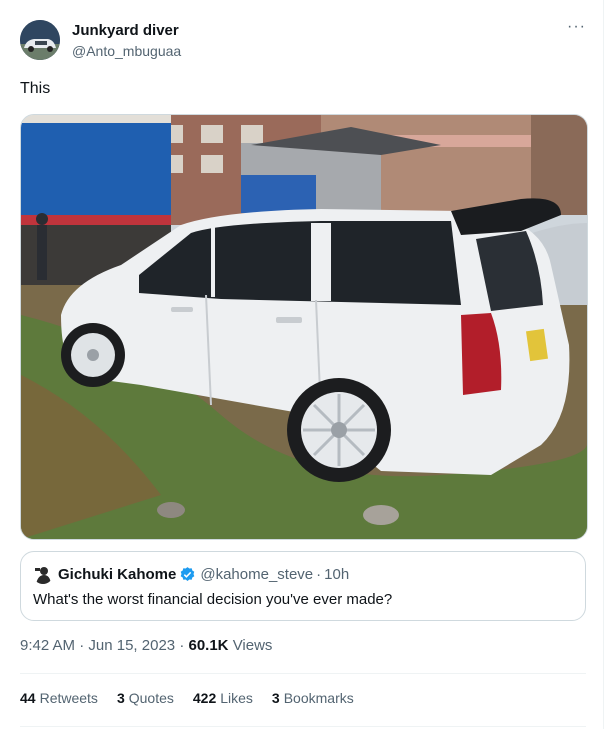 This screenshot has width=611, height=729. I want to click on views-label: Views, so click(252, 645).